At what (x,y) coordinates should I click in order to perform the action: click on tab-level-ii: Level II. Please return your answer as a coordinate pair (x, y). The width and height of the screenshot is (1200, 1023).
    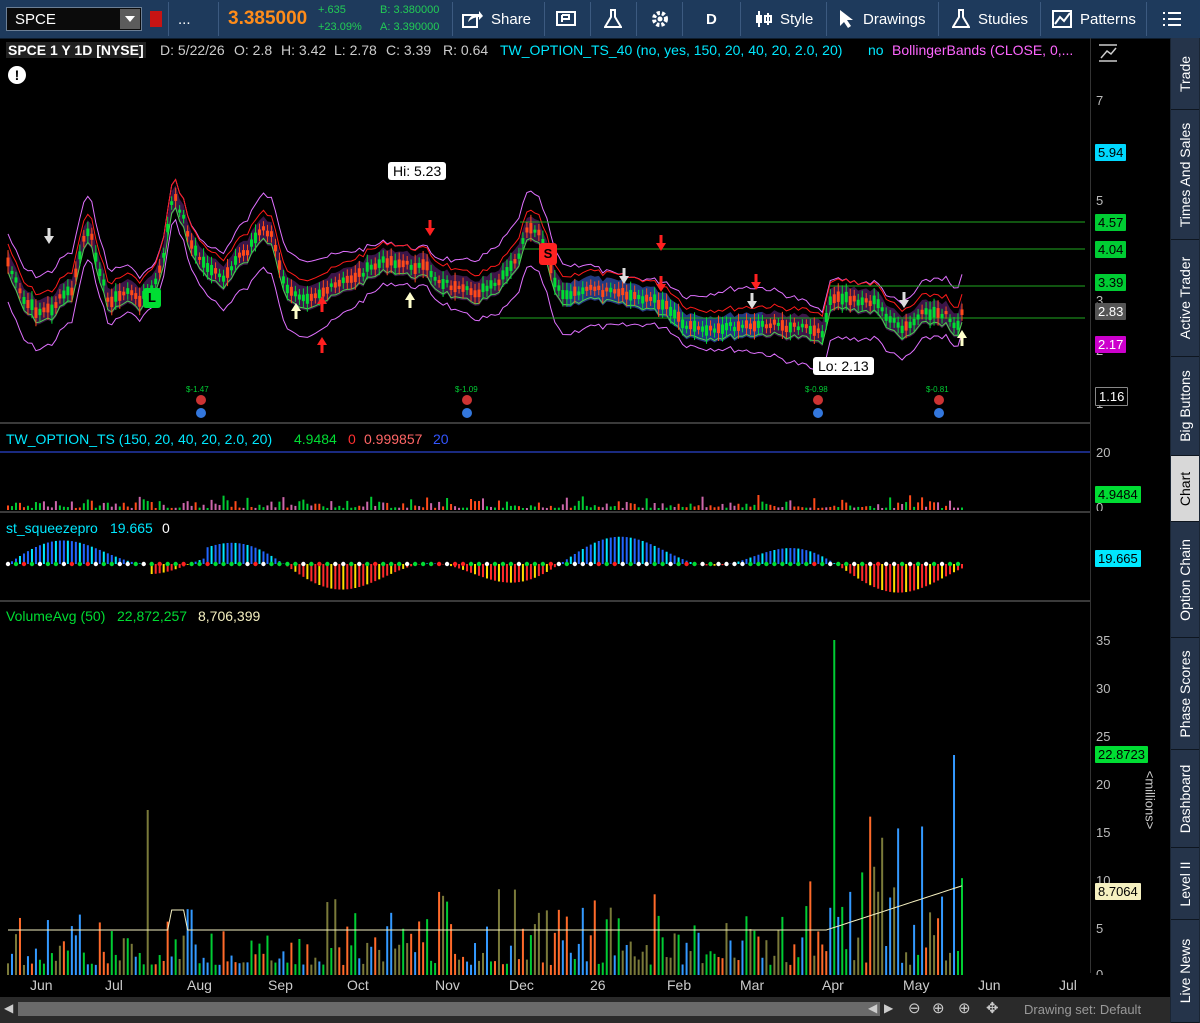
    Looking at the image, I should click on (1185, 884).